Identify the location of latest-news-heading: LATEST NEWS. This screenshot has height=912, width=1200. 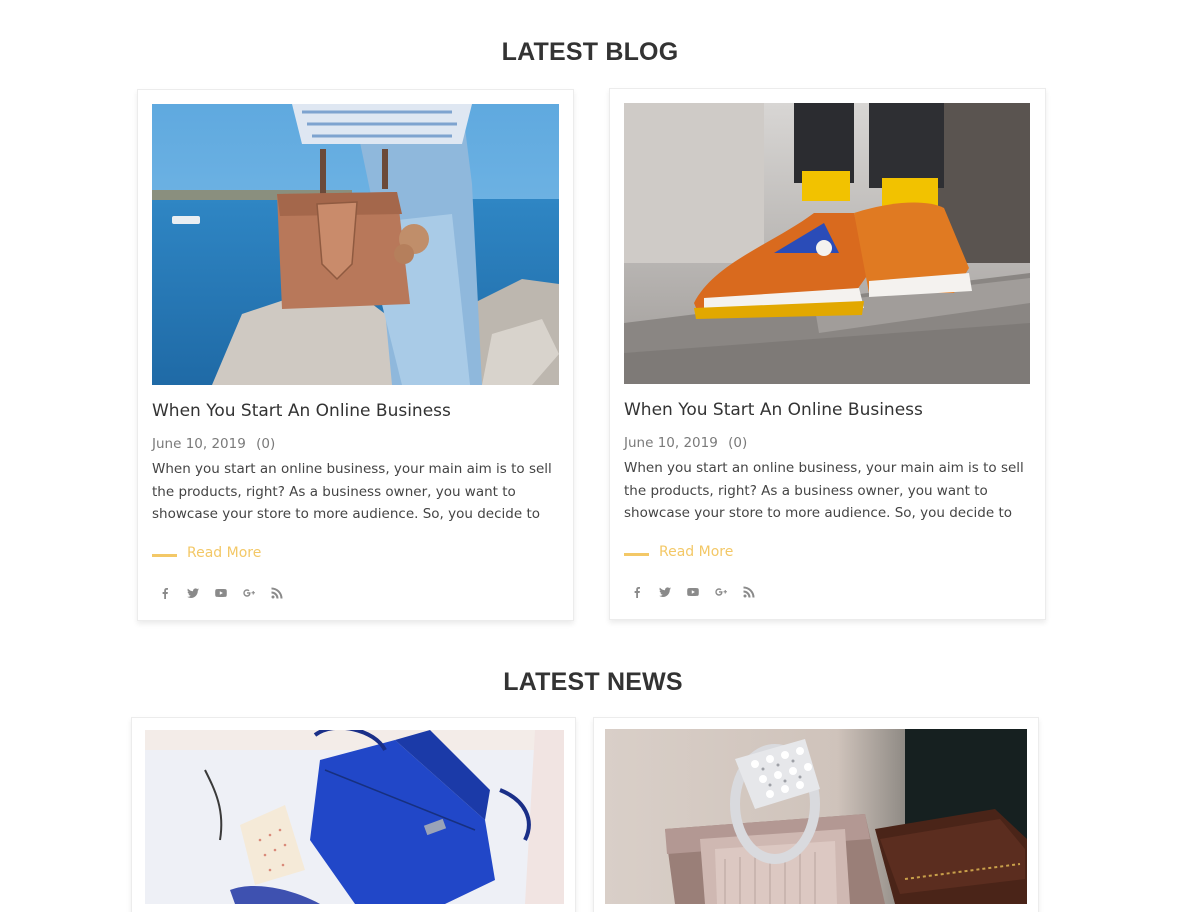
(593, 682).